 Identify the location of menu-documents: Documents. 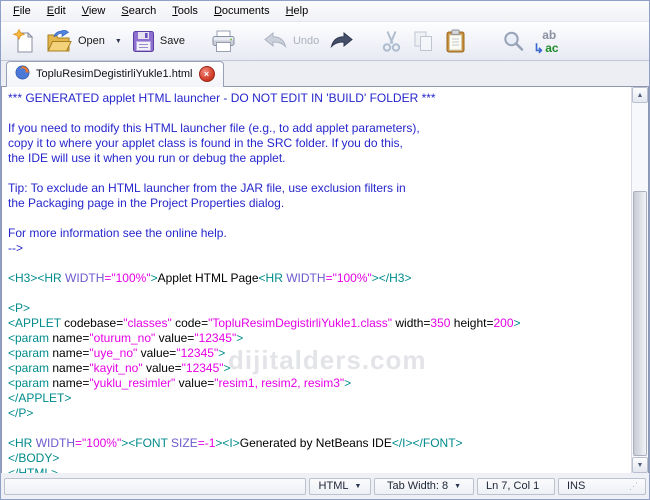
(242, 11).